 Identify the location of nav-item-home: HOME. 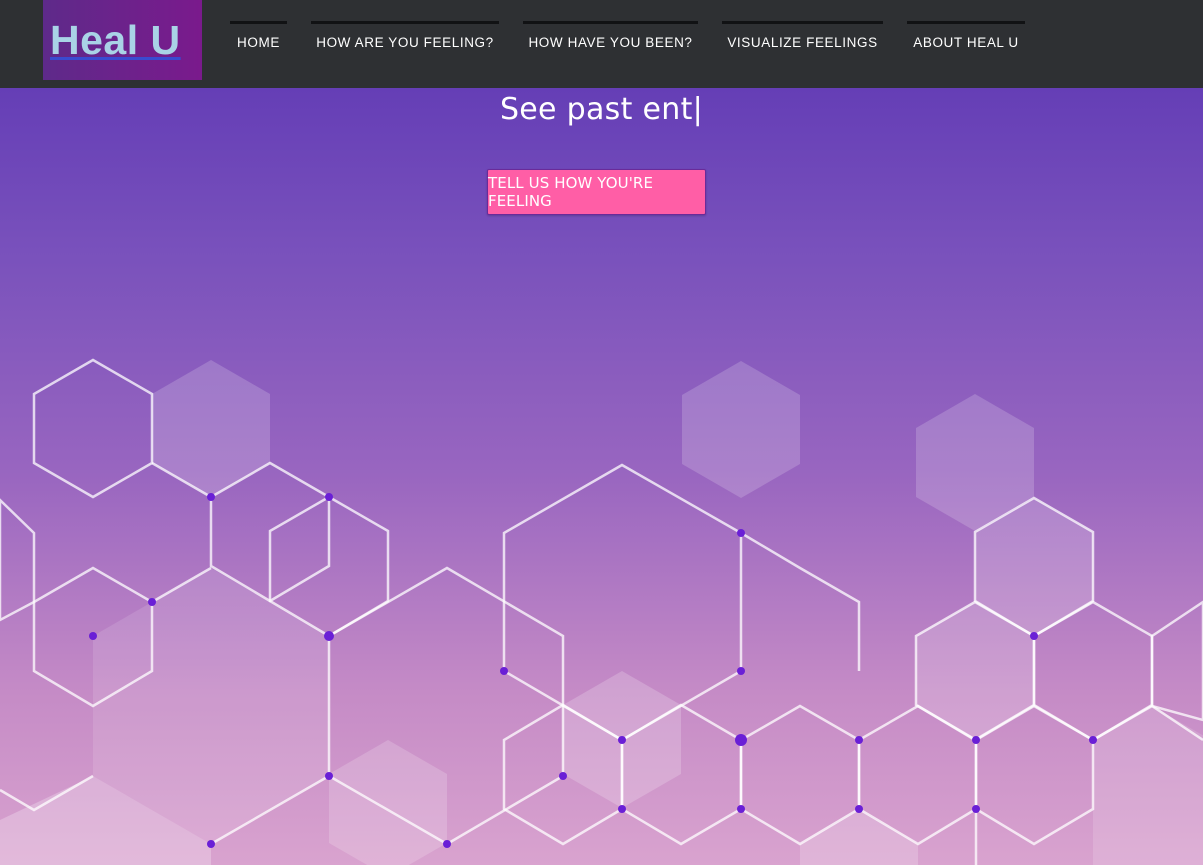
(258, 41).